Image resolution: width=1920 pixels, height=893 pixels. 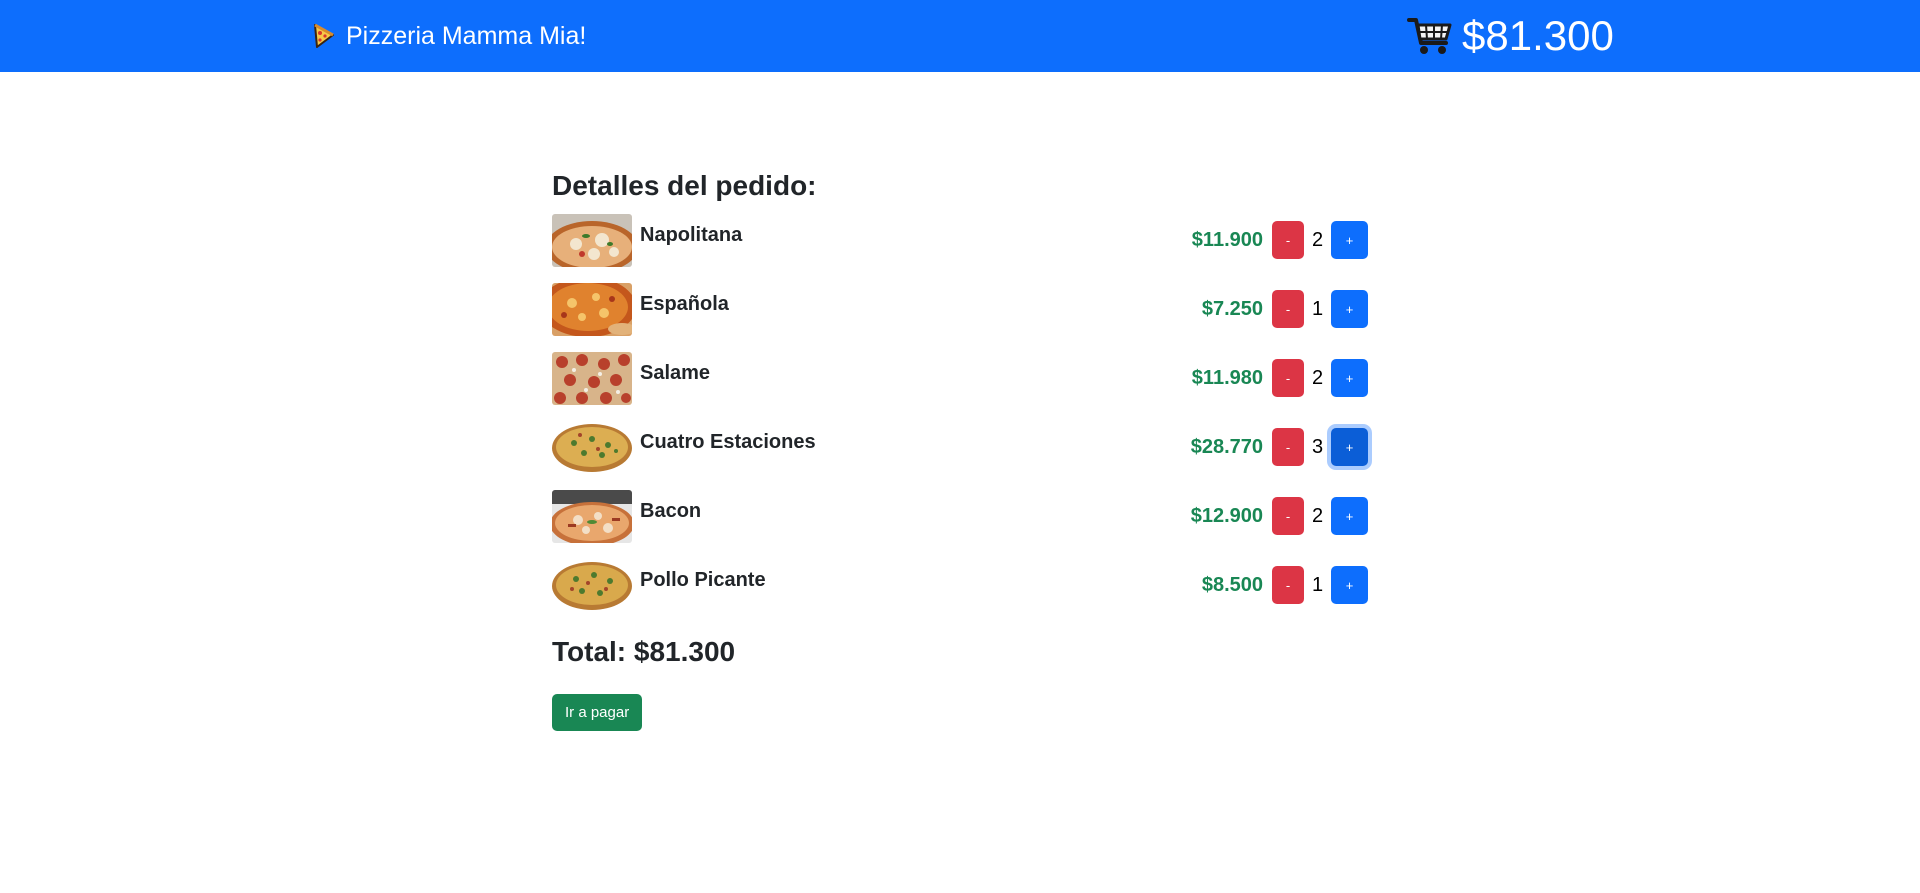 I want to click on item-controls: $11.900 - 2 +, so click(x=1280, y=240).